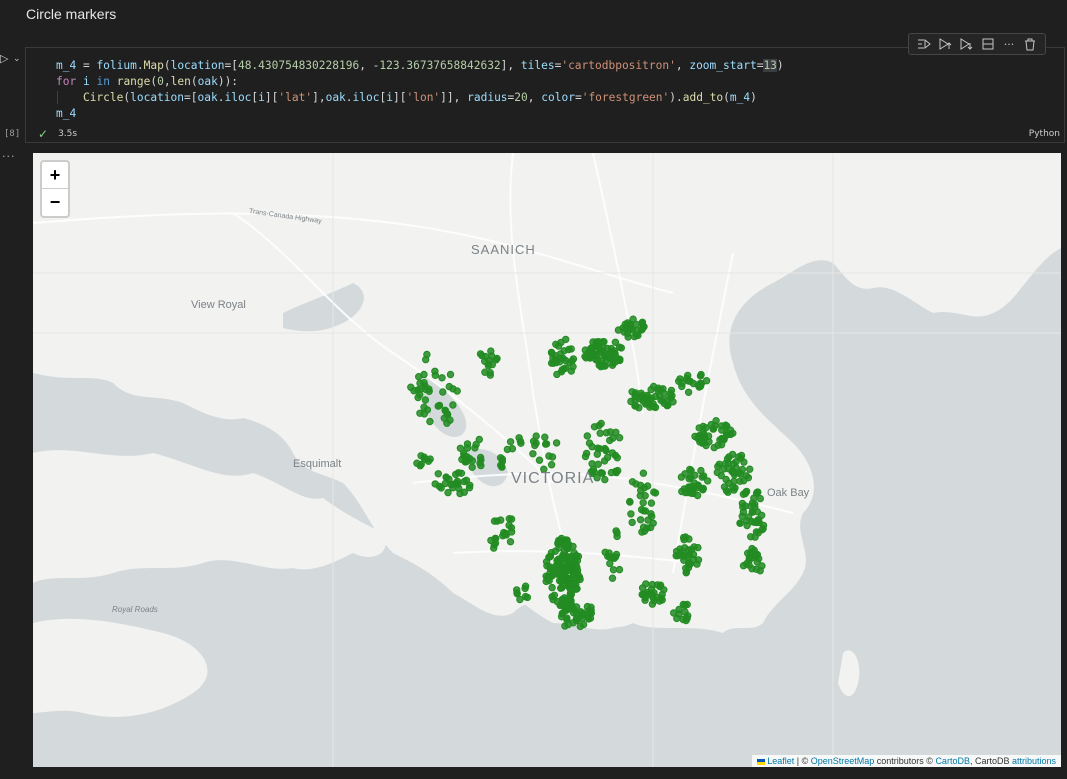 Image resolution: width=1067 pixels, height=779 pixels. Describe the element at coordinates (988, 44) in the screenshot. I see `split-cell-icon` at that location.